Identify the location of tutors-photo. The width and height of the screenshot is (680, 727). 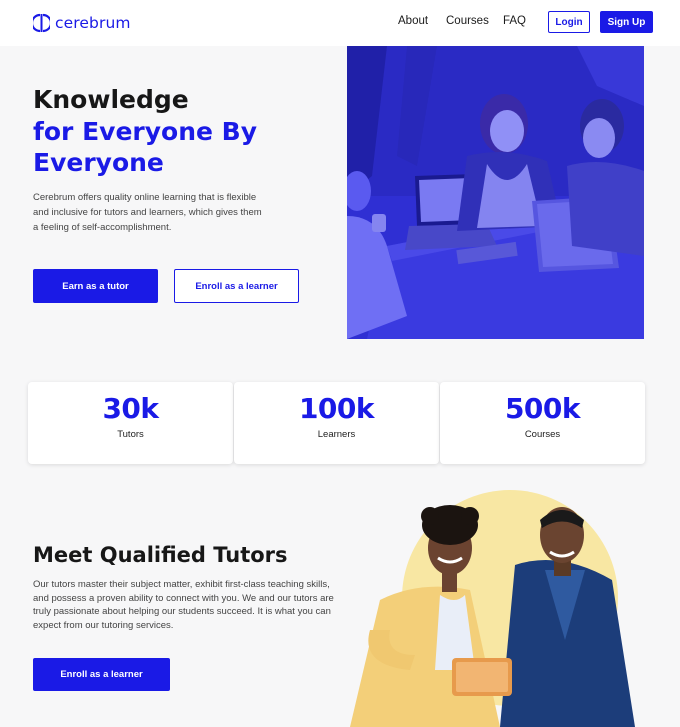
(492, 608).